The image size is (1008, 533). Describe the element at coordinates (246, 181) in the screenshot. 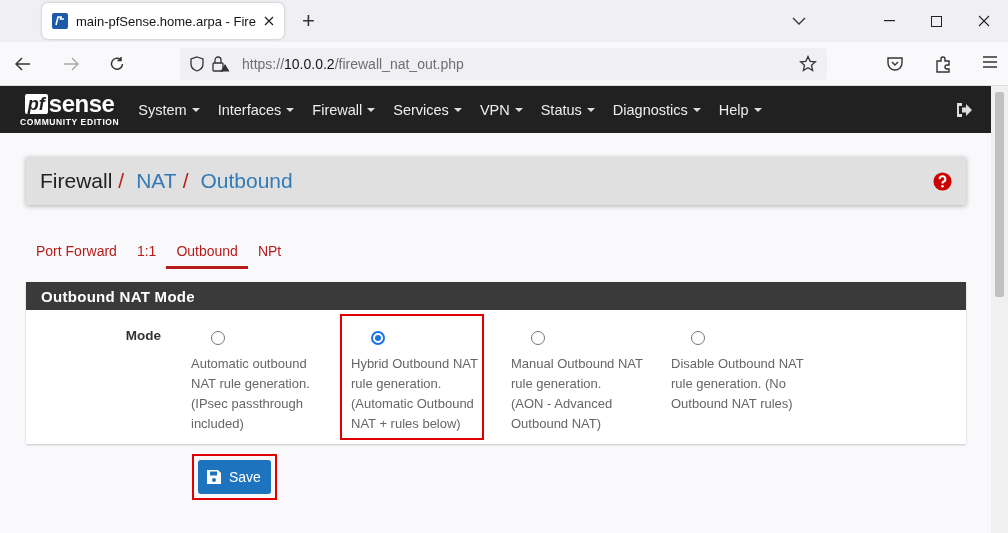

I see `breadcrumb-link: Outbound` at that location.